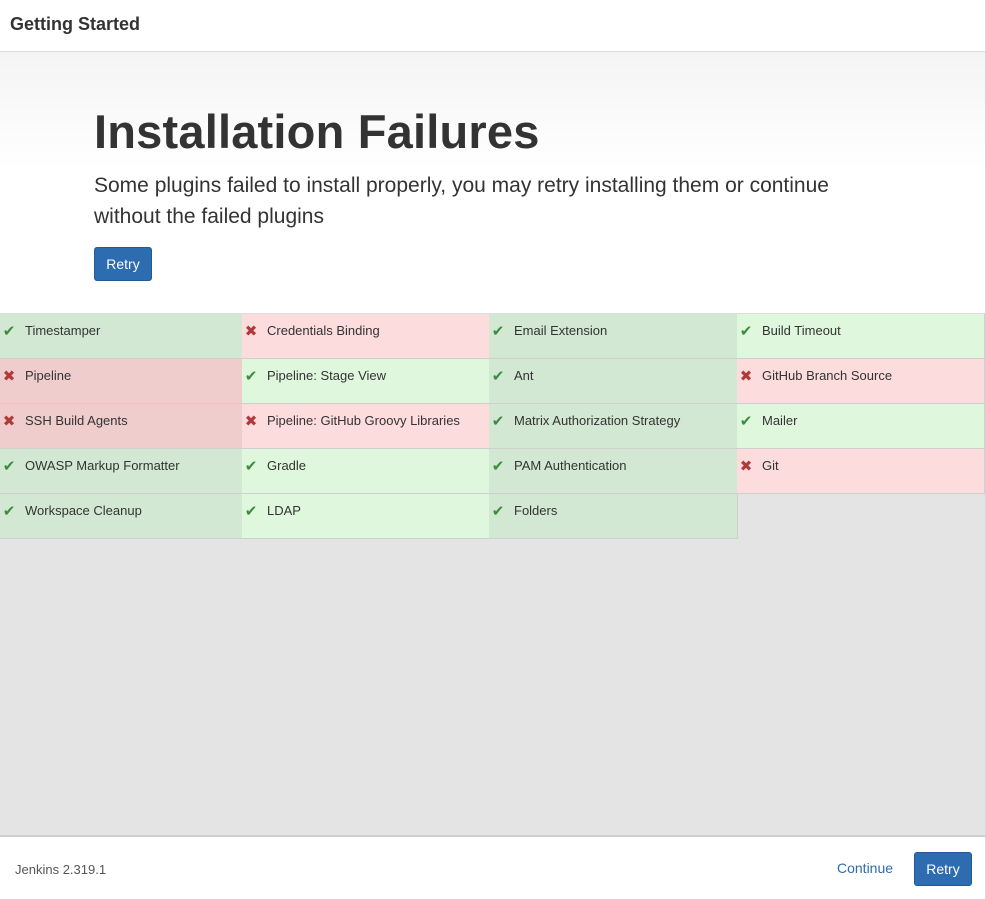  Describe the element at coordinates (48, 375) in the screenshot. I see `plugin-name: Pipeline` at that location.